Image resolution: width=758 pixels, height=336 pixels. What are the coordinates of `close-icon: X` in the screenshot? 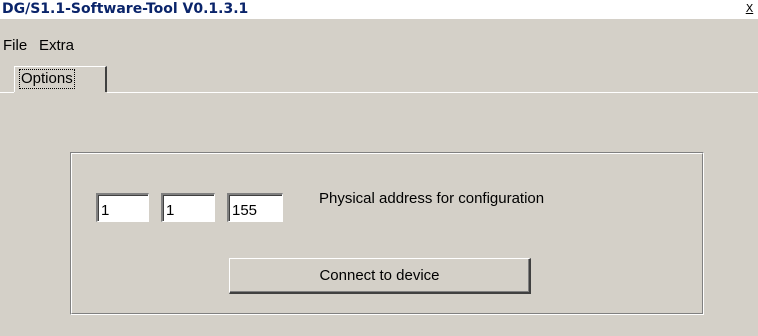 It's located at (749, 8).